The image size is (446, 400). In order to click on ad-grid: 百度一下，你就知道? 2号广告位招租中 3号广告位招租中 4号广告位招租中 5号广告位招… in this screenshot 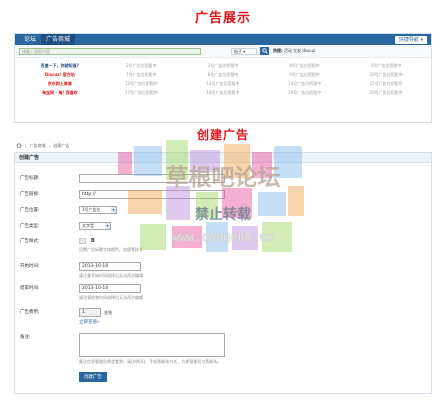, I will do `click(223, 77)`.